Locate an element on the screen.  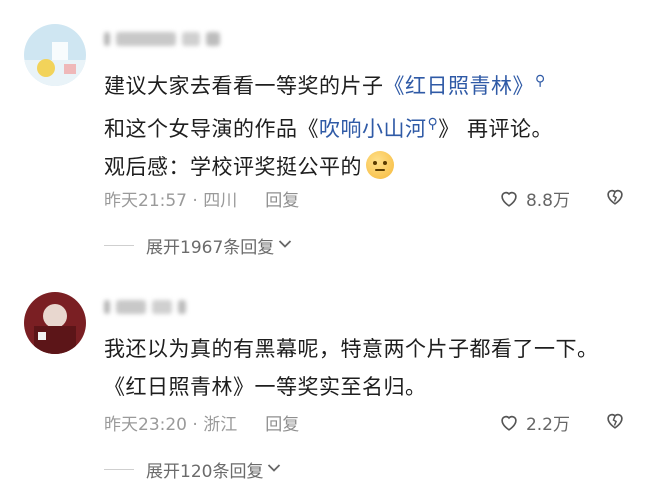
time-location: 昨天21:57 · 四川 is located at coordinates (171, 200).